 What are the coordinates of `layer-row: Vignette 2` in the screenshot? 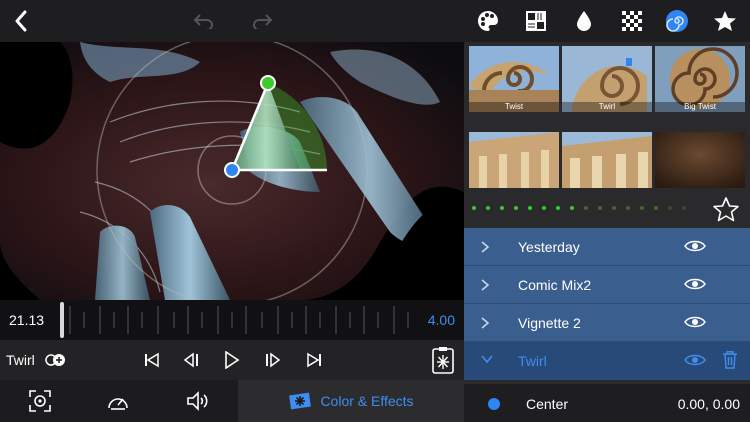 It's located at (607, 323).